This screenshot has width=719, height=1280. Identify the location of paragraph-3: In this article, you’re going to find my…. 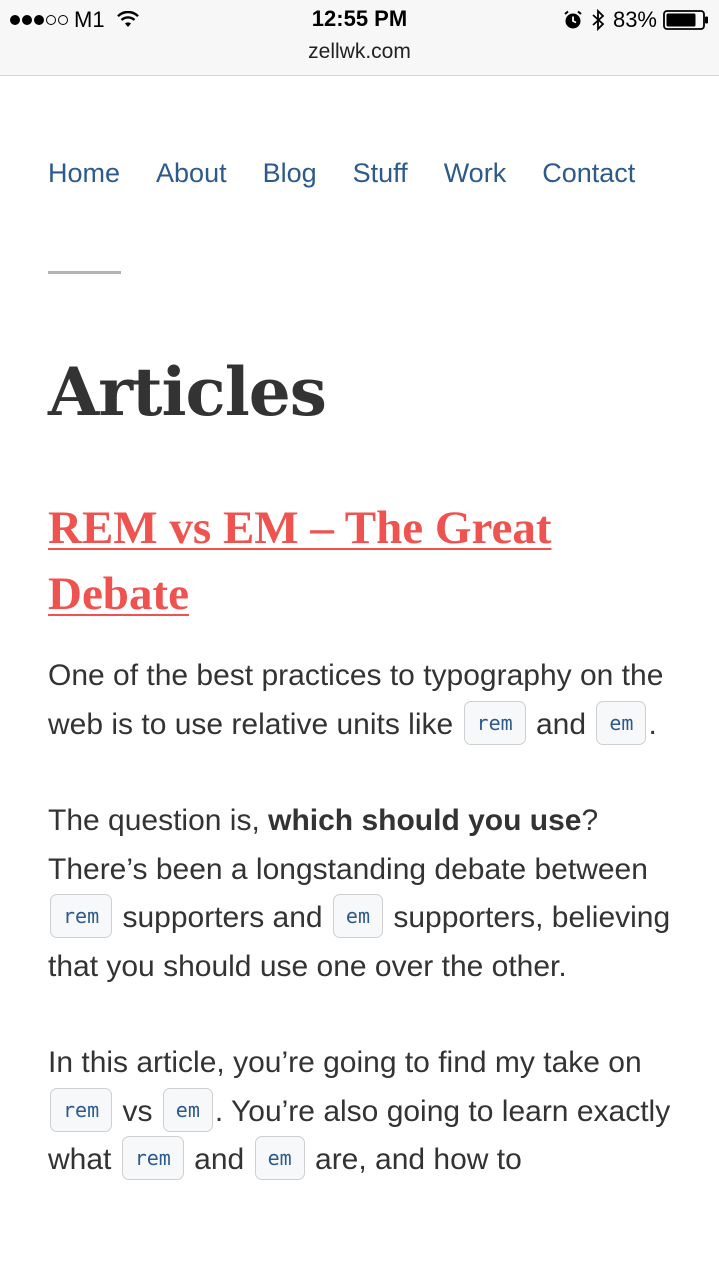
(368, 1112).